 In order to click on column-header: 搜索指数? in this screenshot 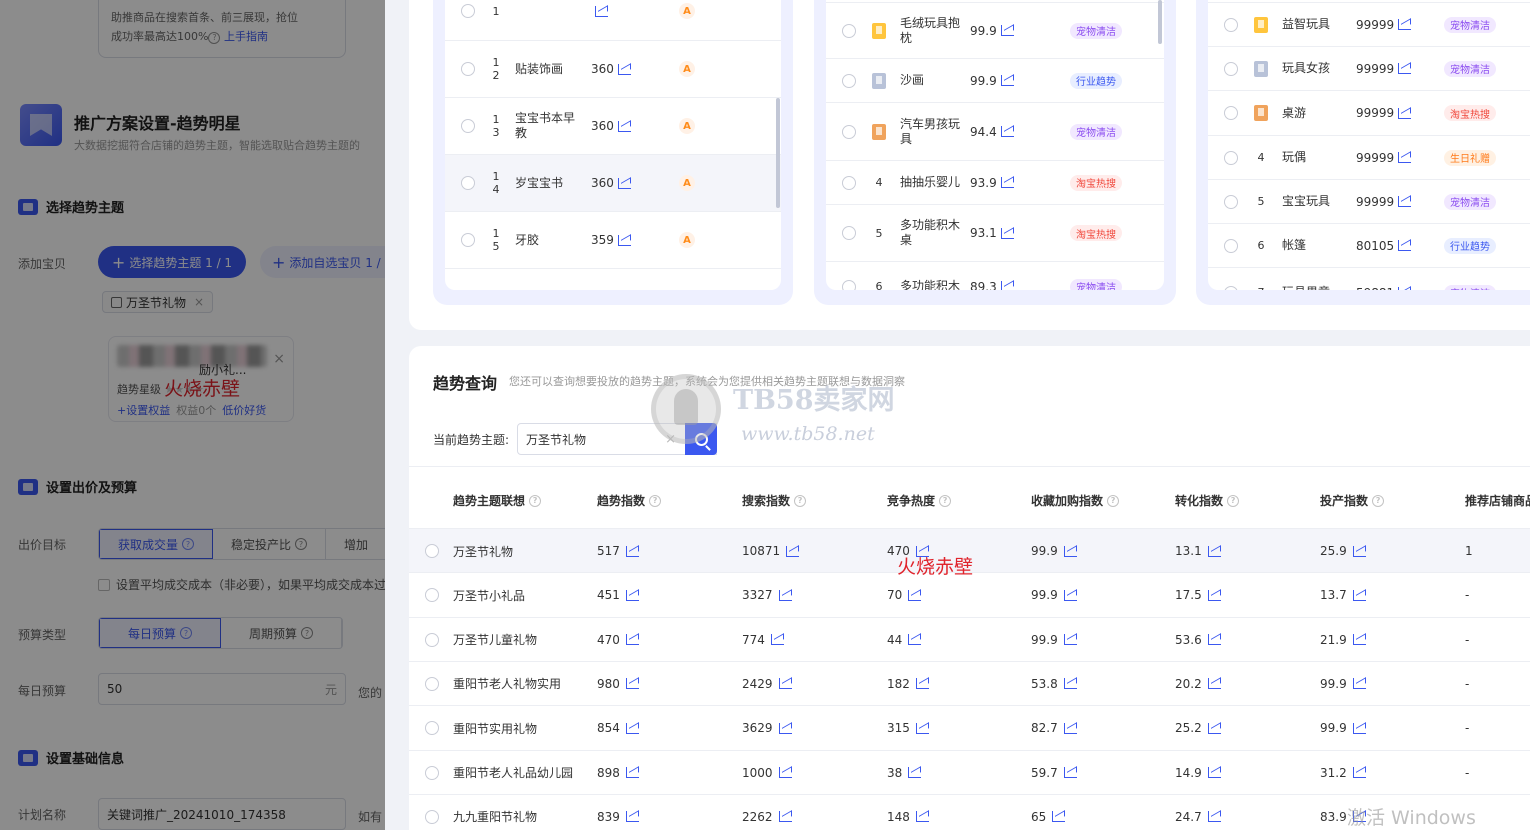, I will do `click(774, 500)`.